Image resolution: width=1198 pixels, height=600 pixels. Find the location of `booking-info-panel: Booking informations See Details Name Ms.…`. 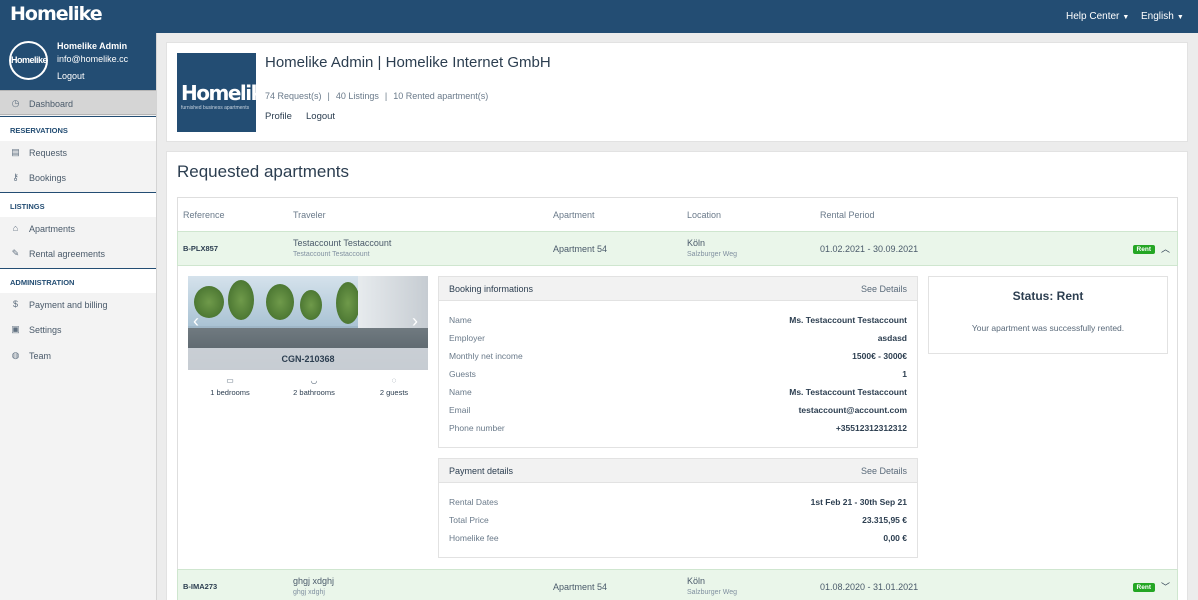

booking-info-panel: Booking informations See Details Name Ms.… is located at coordinates (678, 362).